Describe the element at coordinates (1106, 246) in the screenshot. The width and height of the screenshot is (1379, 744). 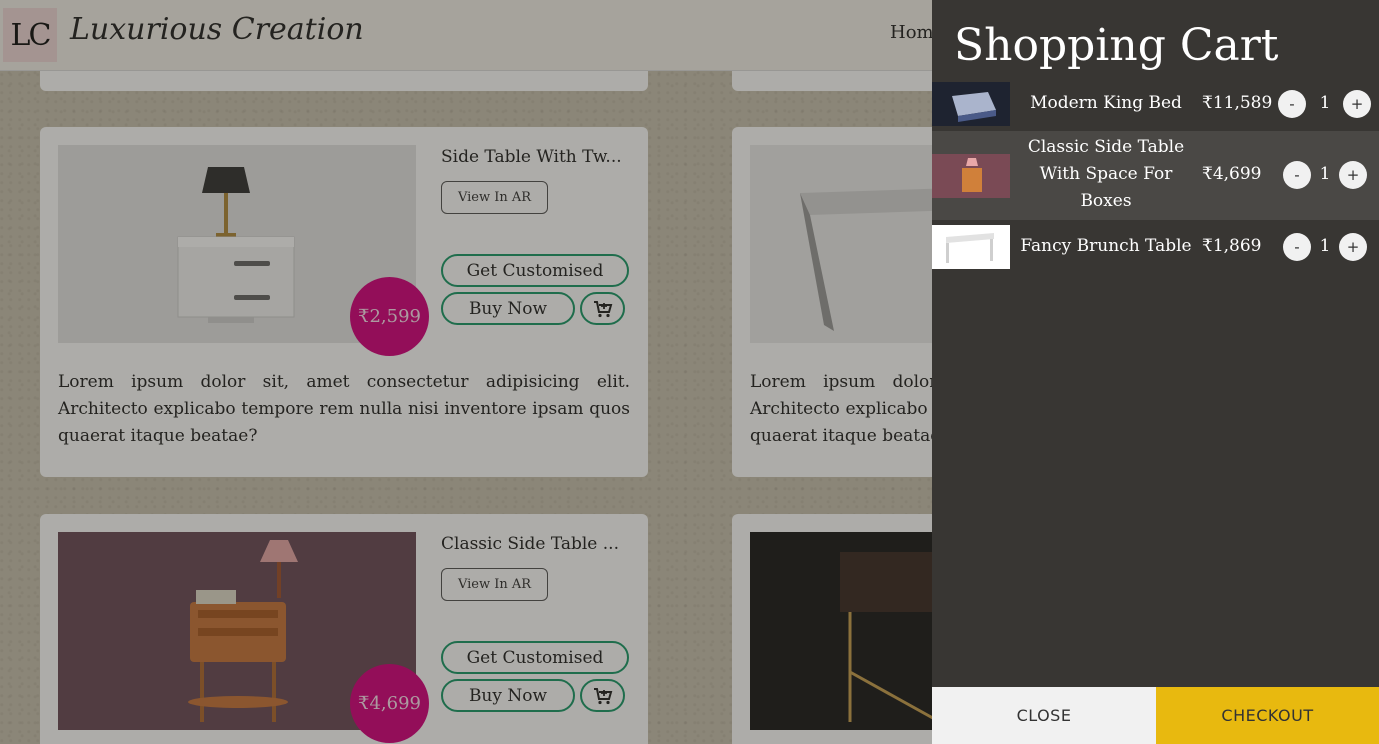
I see `cart-item-name: Fancy Brunch Table` at that location.